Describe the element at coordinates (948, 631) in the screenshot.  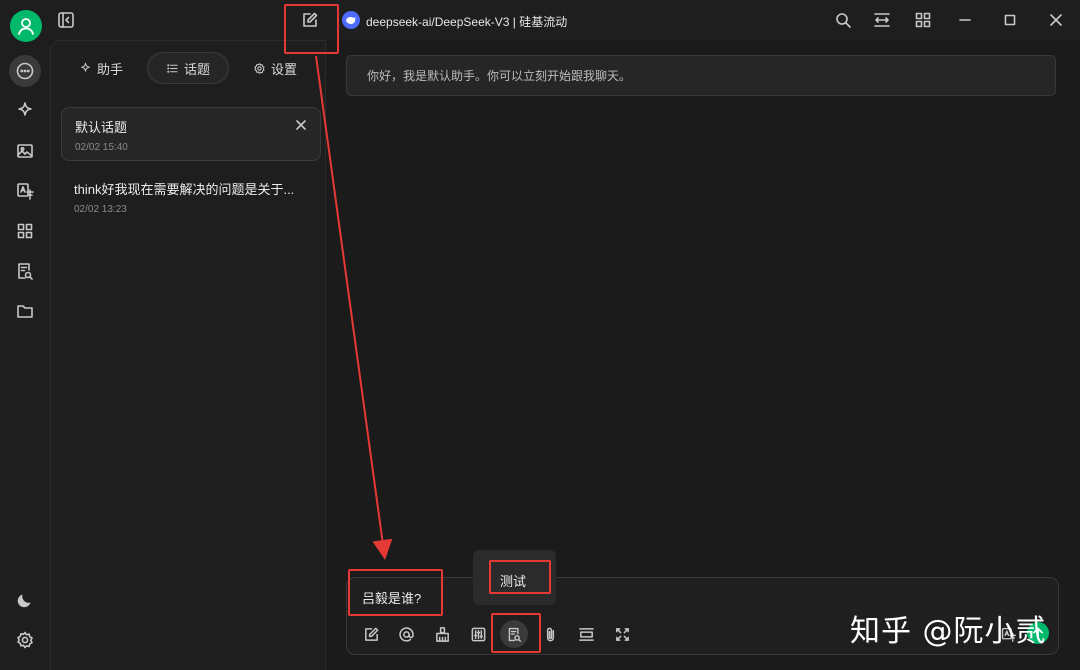
I see `watermark: 知乎 @阮小贰` at that location.